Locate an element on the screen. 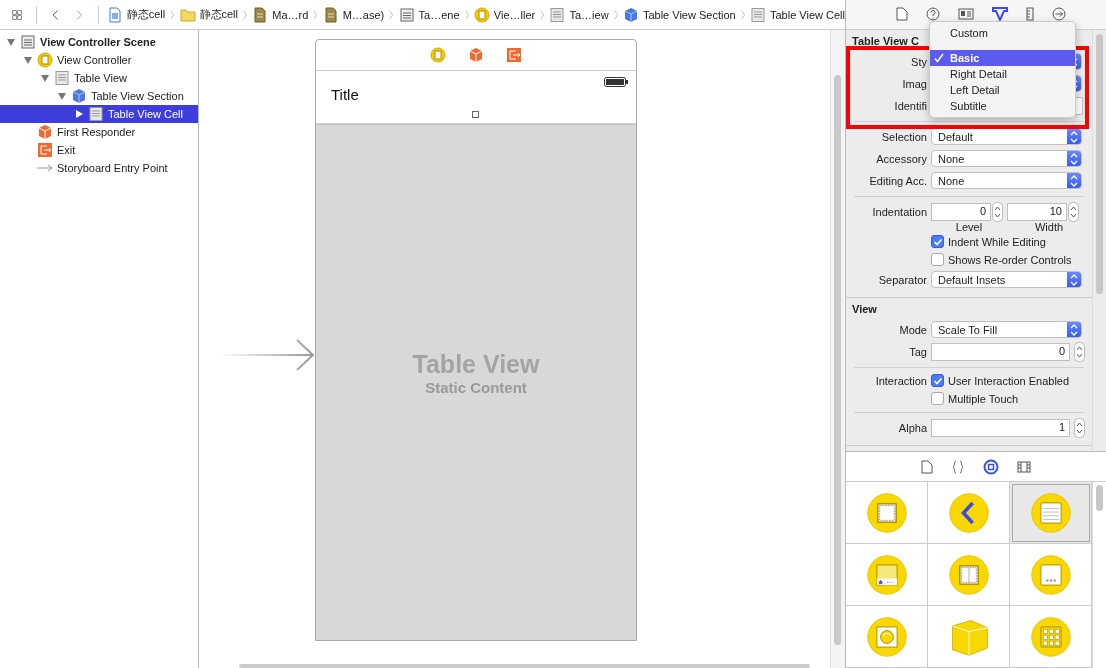 Image resolution: width=1106 pixels, height=668 pixels. menu-item: Basic is located at coordinates (1002, 58).